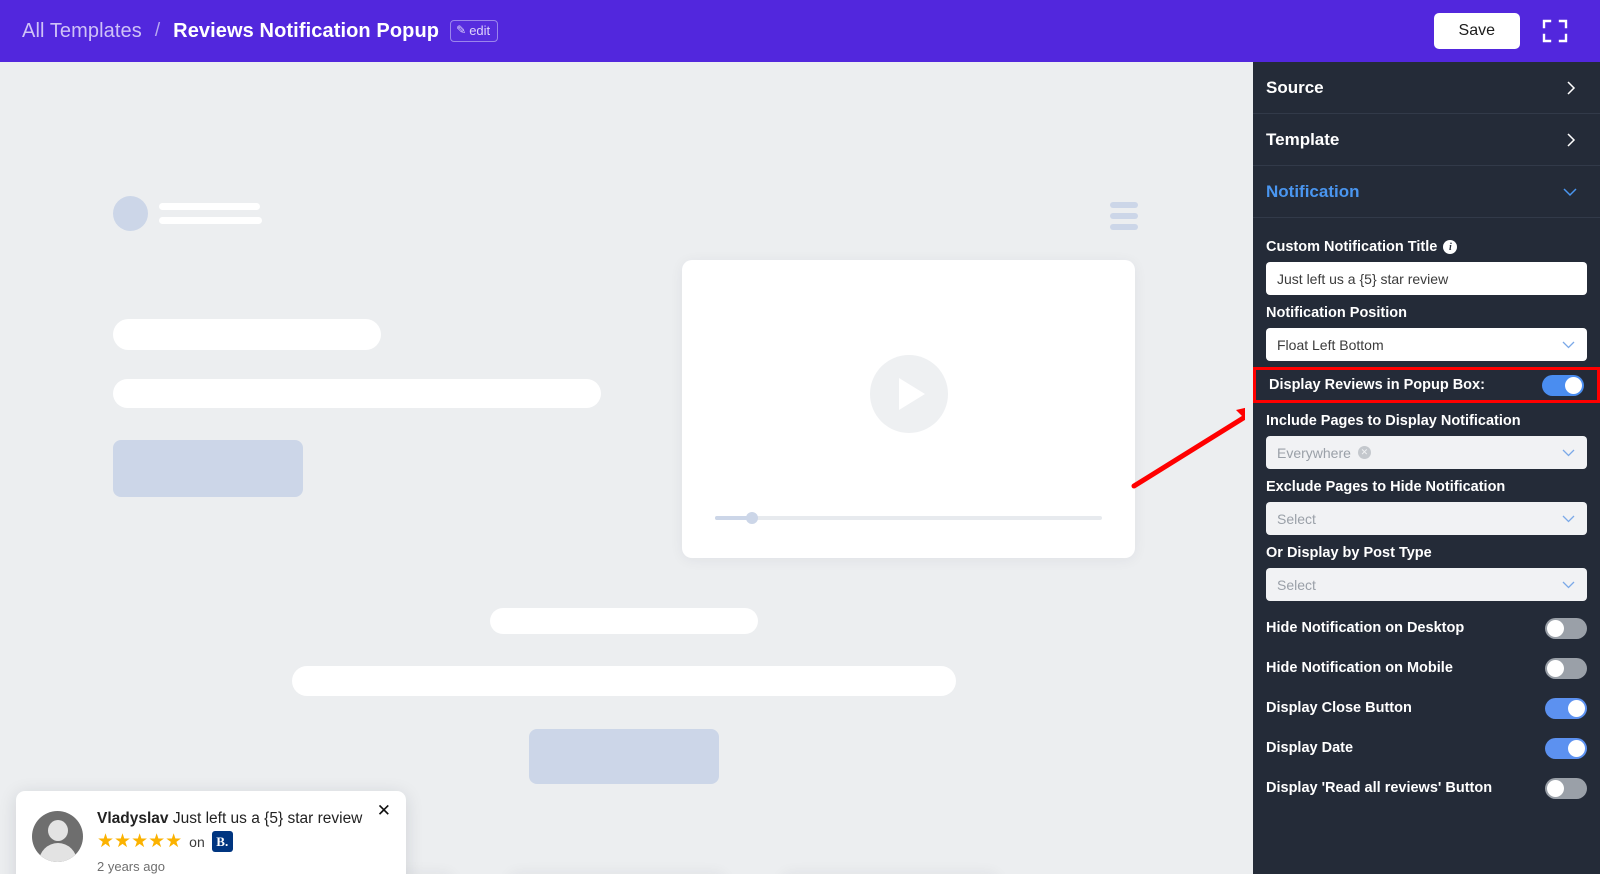  I want to click on include-pages-value: Everywhere, so click(1314, 452).